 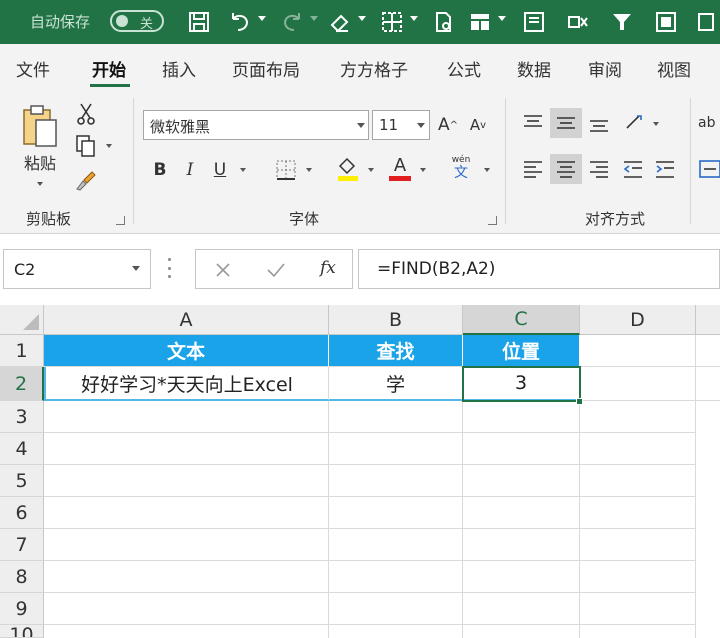 I want to click on cell-a8, so click(x=186, y=577).